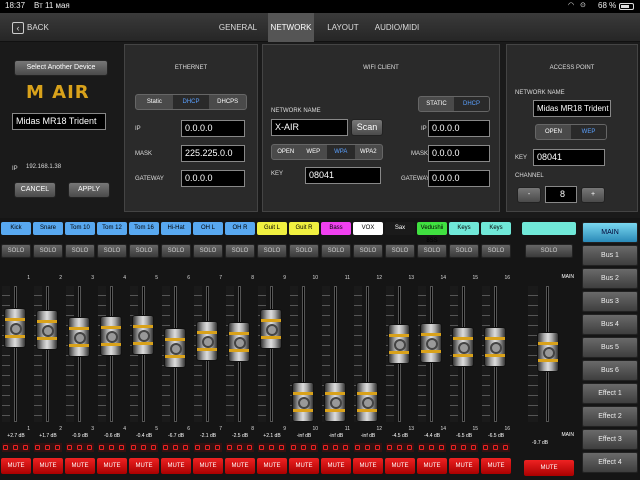 The width and height of the screenshot is (640, 480). Describe the element at coordinates (369, 152) in the screenshot. I see `wifi-security-wpa2: WPA2` at that location.